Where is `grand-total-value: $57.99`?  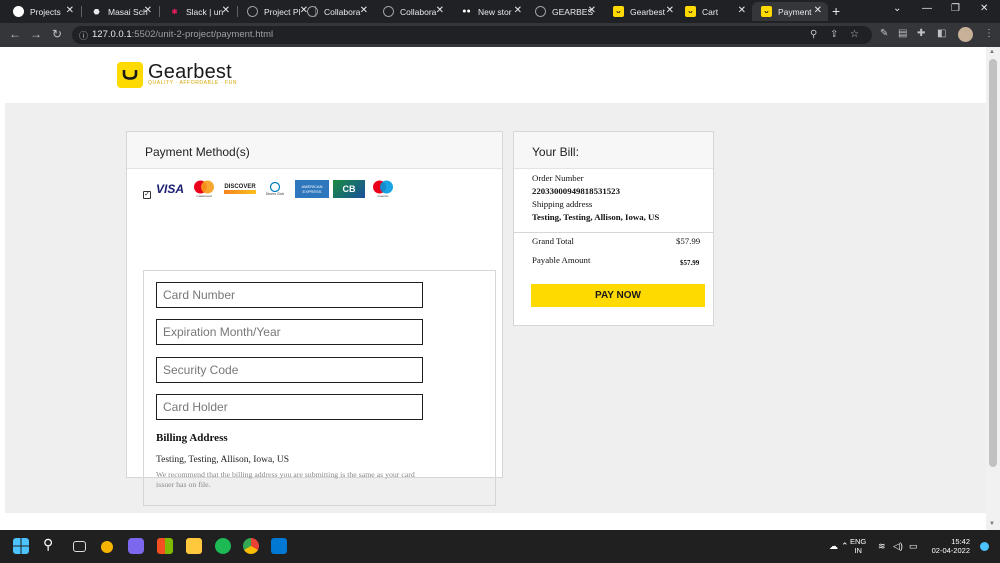 grand-total-value: $57.99 is located at coordinates (688, 241).